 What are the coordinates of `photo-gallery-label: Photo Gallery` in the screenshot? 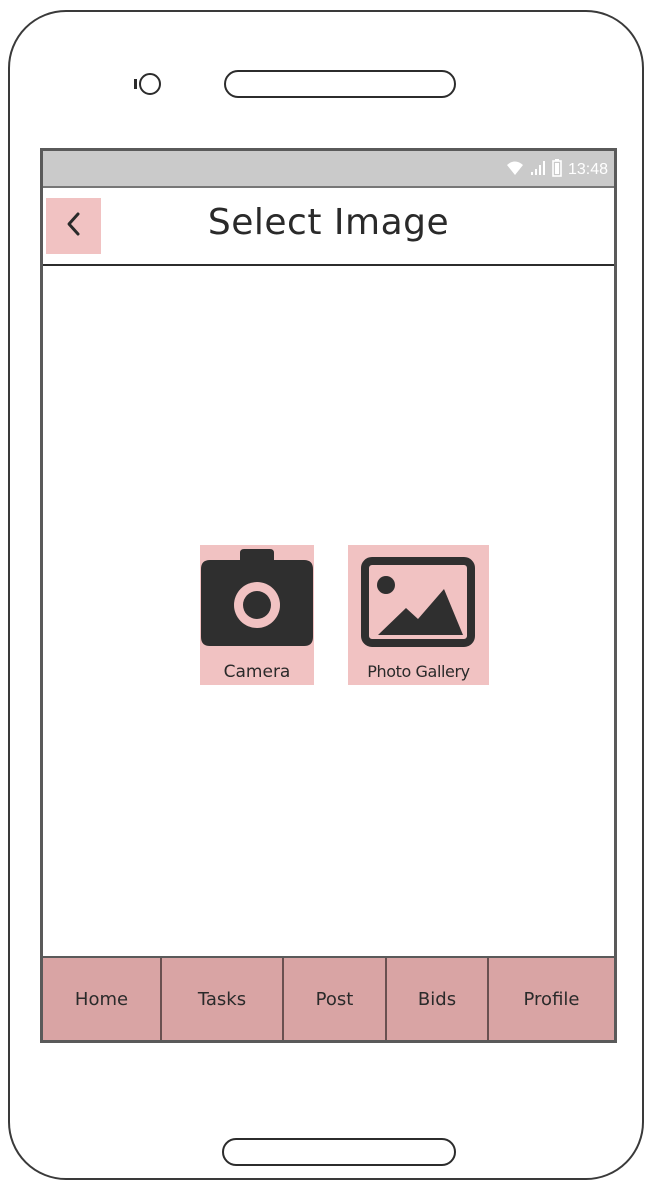 It's located at (418, 671).